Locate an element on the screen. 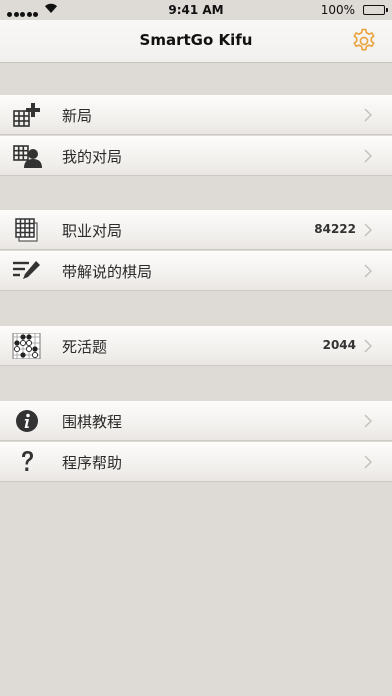 The height and width of the screenshot is (696, 392). board-person-icon is located at coordinates (27, 156).